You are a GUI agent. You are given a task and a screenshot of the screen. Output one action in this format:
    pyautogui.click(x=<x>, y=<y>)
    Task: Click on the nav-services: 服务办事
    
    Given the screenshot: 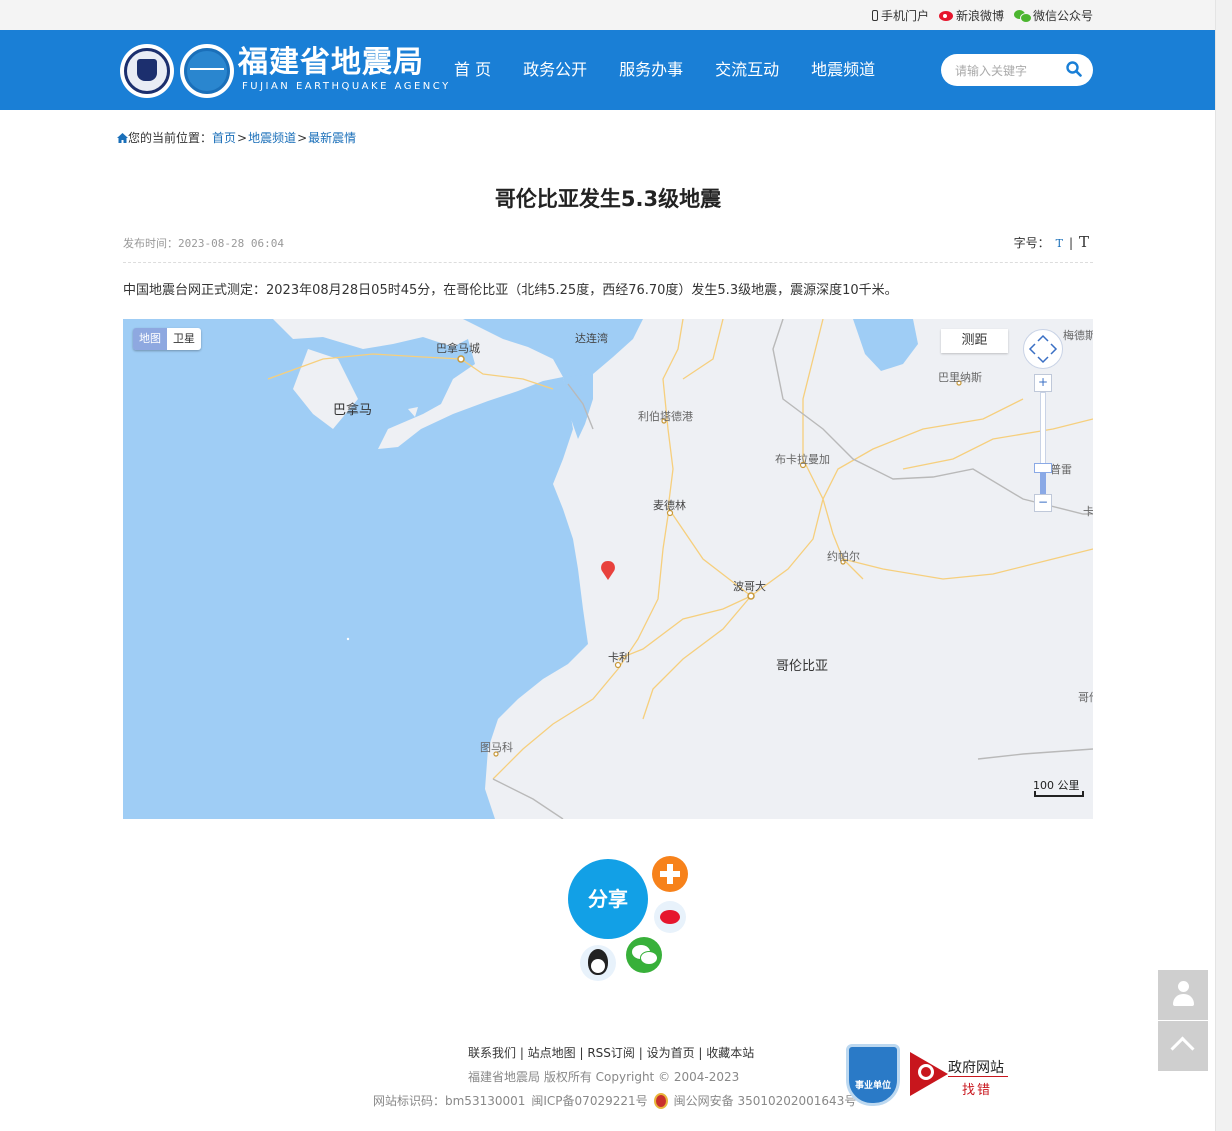 What is the action you would take?
    pyautogui.click(x=651, y=70)
    